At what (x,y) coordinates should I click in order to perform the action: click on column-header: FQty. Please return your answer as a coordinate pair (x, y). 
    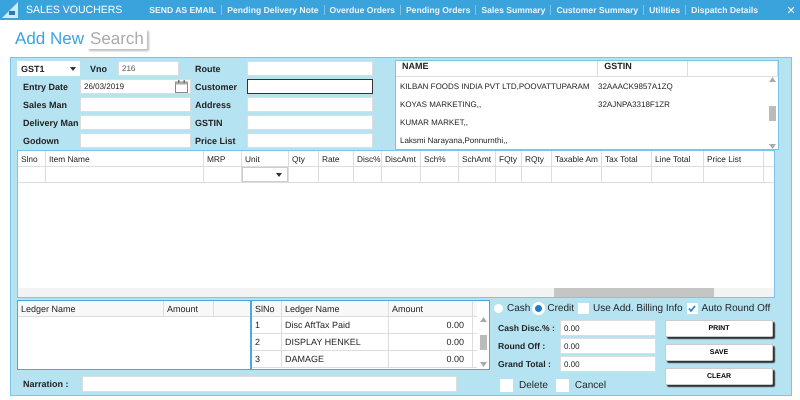
    Looking at the image, I should click on (509, 158).